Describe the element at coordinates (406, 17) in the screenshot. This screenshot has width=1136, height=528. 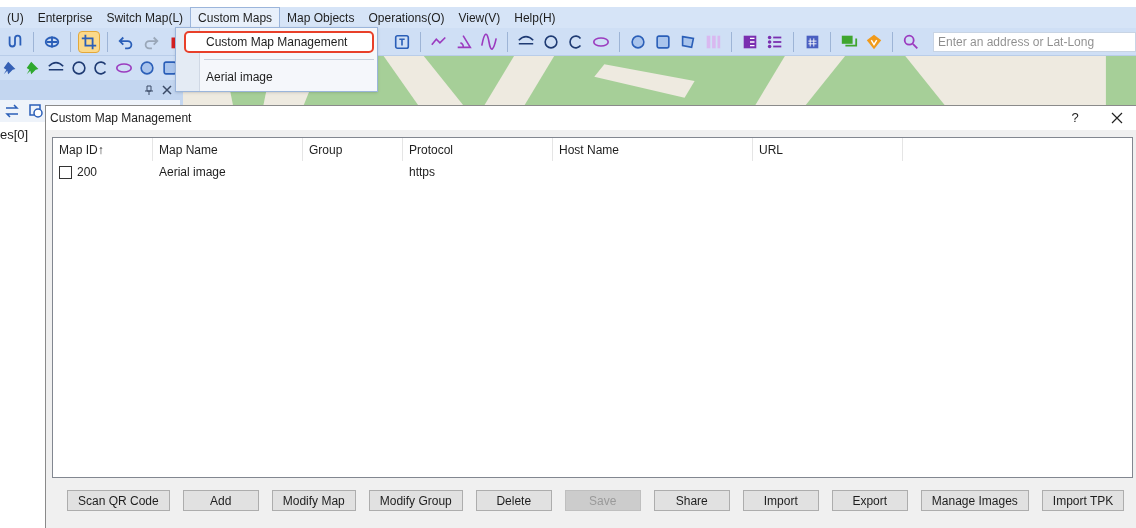
I see `menu-item: Operations(O)` at that location.